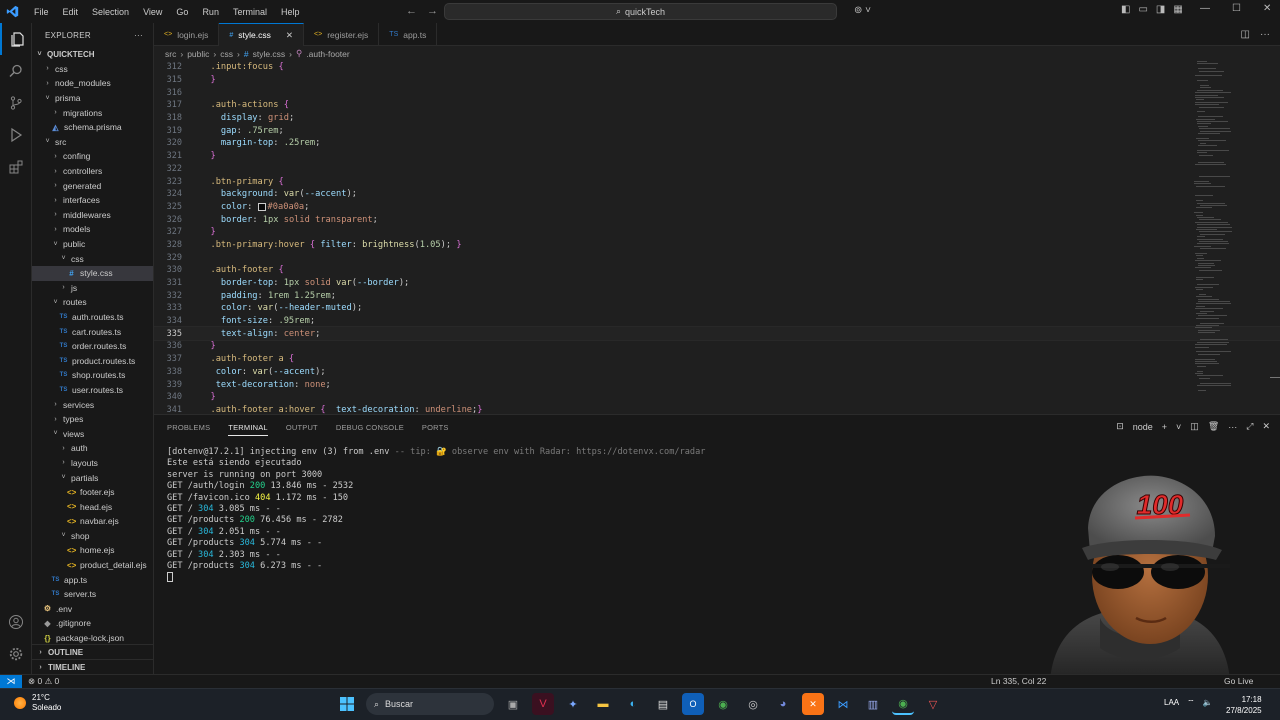  Describe the element at coordinates (11, 681) in the screenshot. I see `remote-indicator-icon: ⋊` at that location.